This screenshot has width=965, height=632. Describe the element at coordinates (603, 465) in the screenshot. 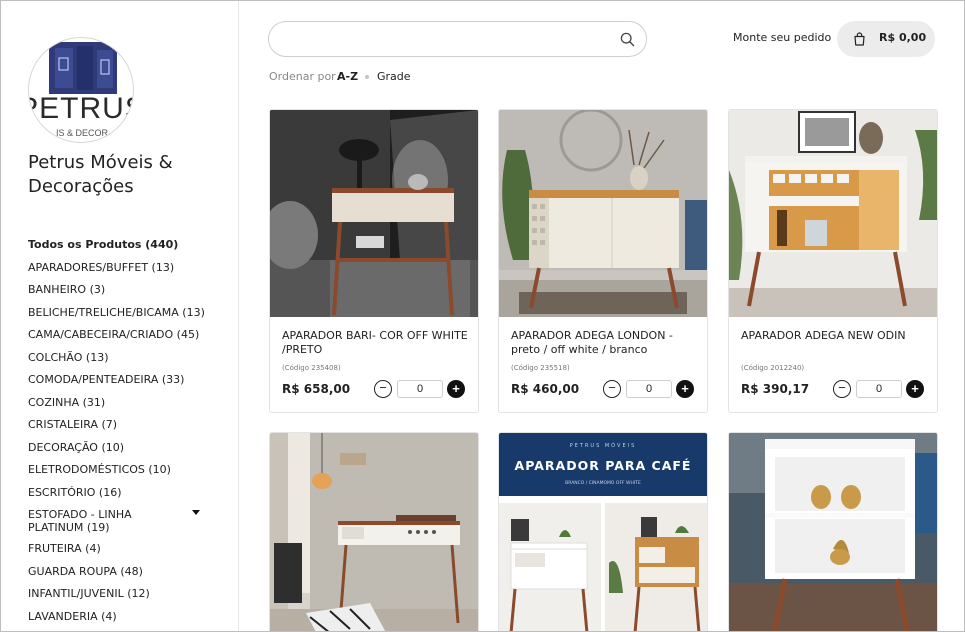

I see `banner-title: APARADOR PARA CAFÉ` at that location.